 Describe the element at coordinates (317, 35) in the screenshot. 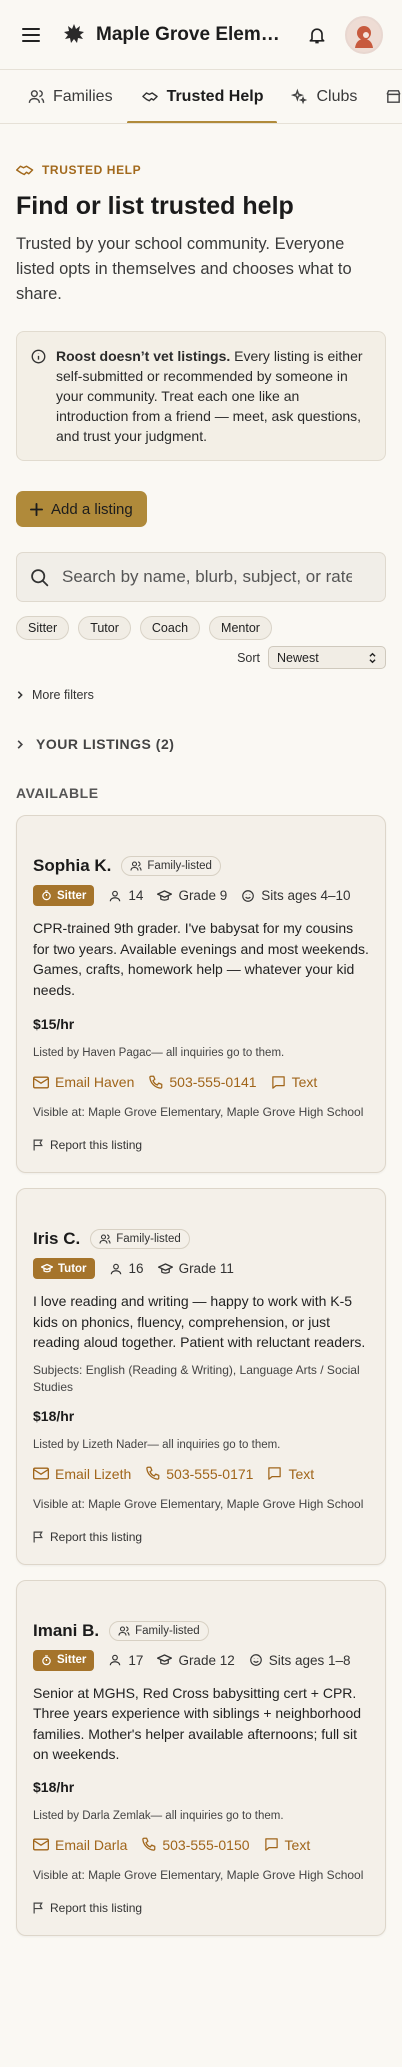

I see `bell-icon` at that location.